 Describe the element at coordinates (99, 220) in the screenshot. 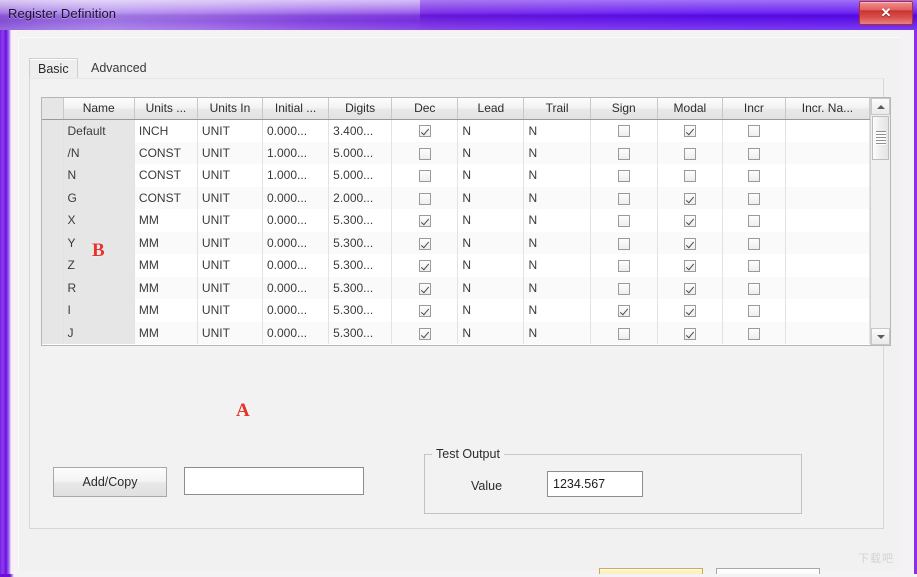

I see `cell-name: X` at that location.